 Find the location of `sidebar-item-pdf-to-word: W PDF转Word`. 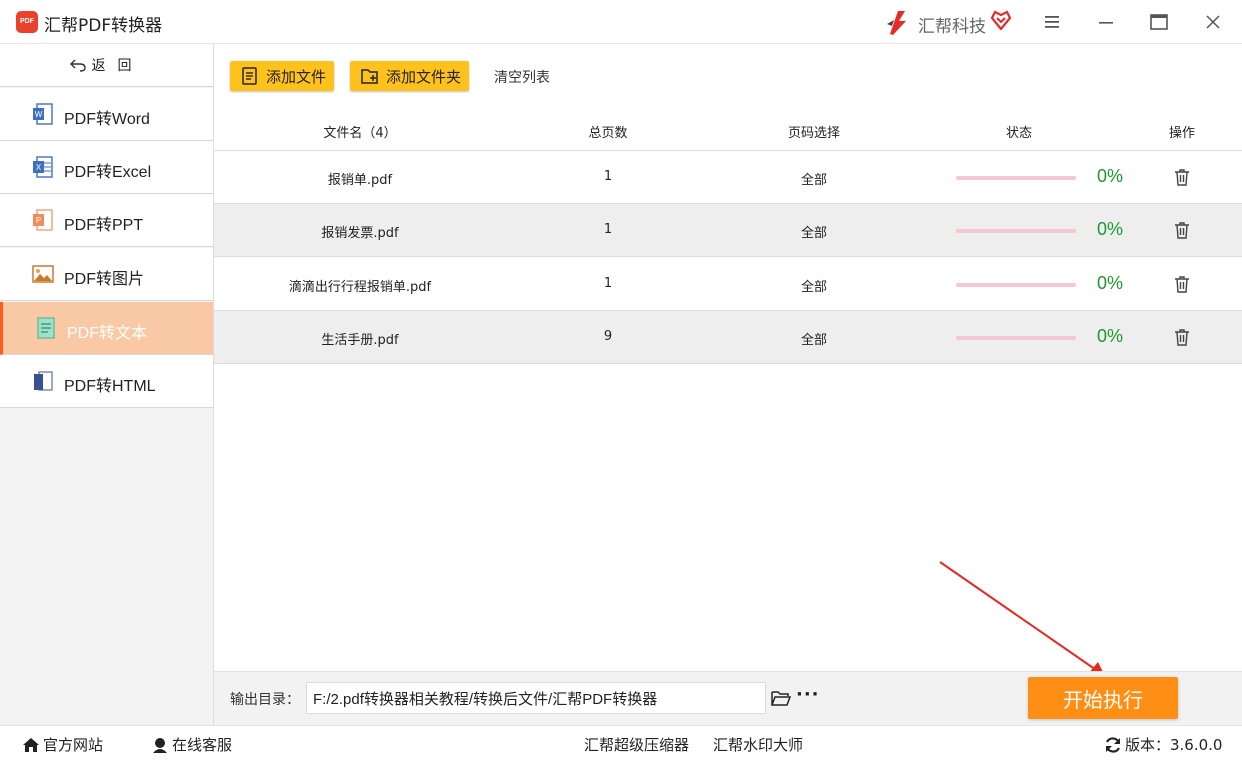

sidebar-item-pdf-to-word: W PDF转Word is located at coordinates (106, 114).